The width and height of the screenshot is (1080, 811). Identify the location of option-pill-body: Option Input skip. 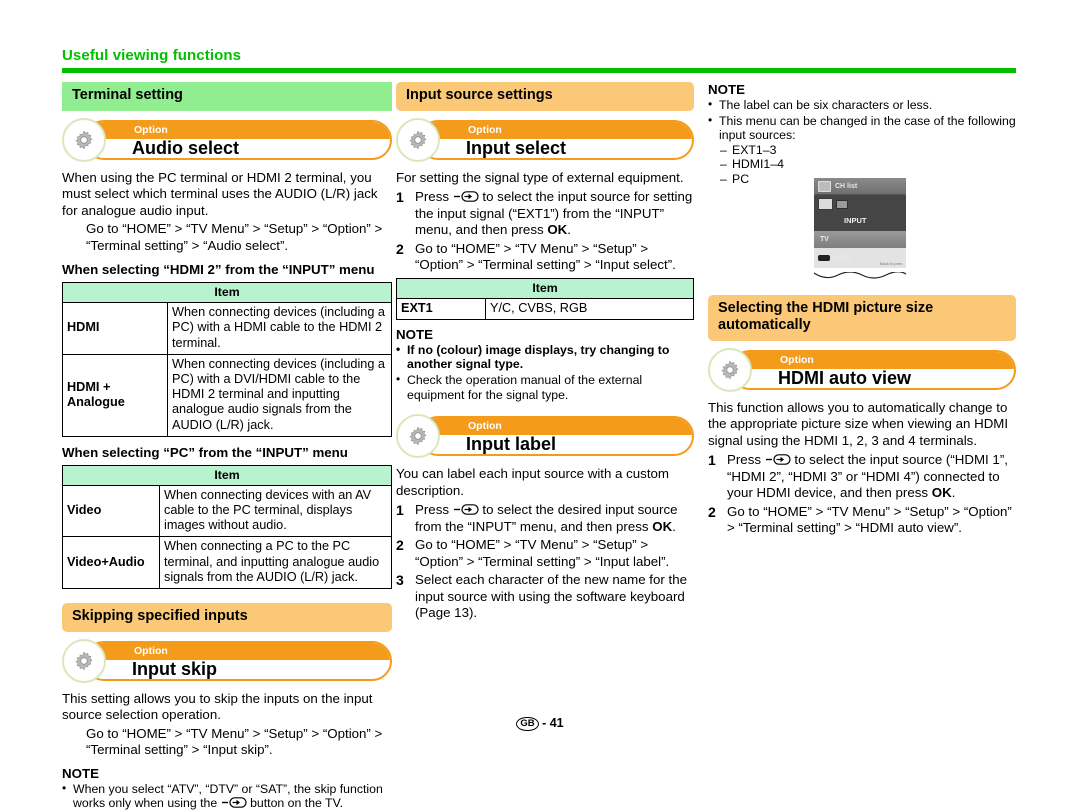
(238, 660).